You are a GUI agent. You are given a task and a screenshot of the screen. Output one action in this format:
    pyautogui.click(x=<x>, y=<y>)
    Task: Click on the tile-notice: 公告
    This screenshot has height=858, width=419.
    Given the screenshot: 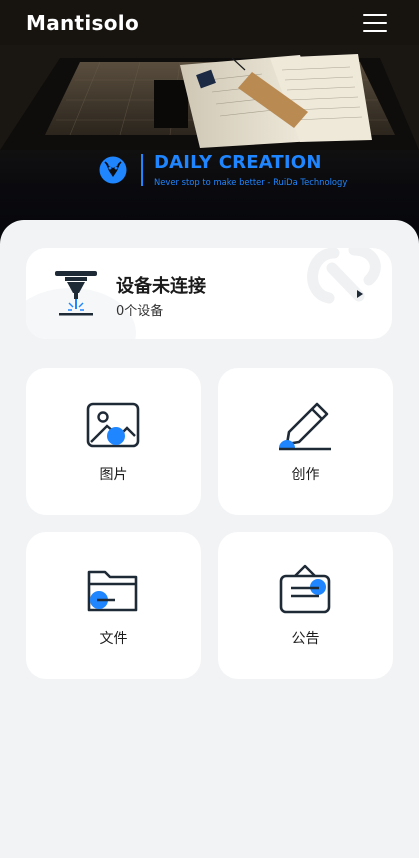 What is the action you would take?
    pyautogui.click(x=305, y=605)
    